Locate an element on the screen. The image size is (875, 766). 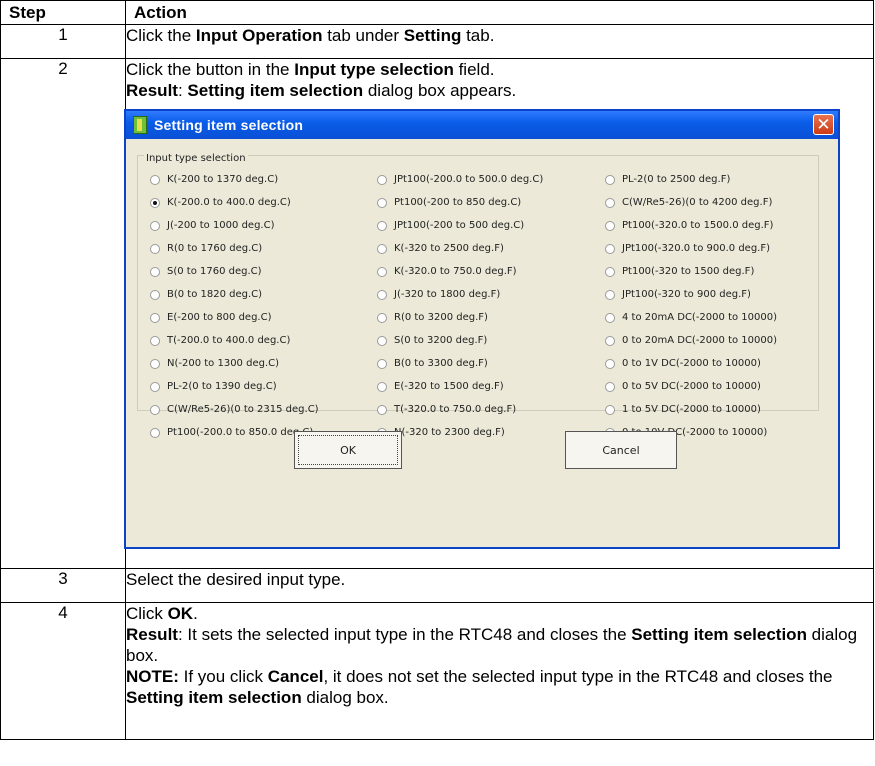
option-label: JPt100(-200.0 to 500.0 deg.C) is located at coordinates (469, 179).